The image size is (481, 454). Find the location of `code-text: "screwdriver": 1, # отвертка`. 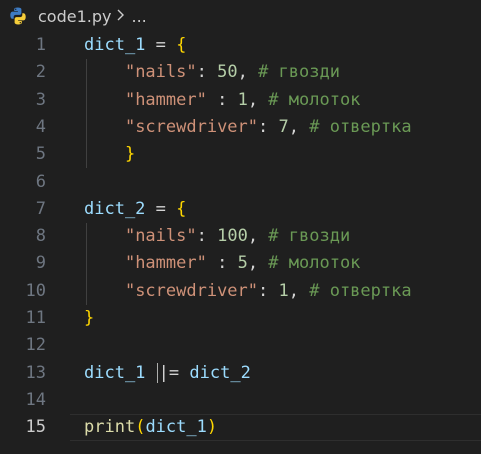

code-text: "screwdriver": 1, # отвертка is located at coordinates (248, 291).